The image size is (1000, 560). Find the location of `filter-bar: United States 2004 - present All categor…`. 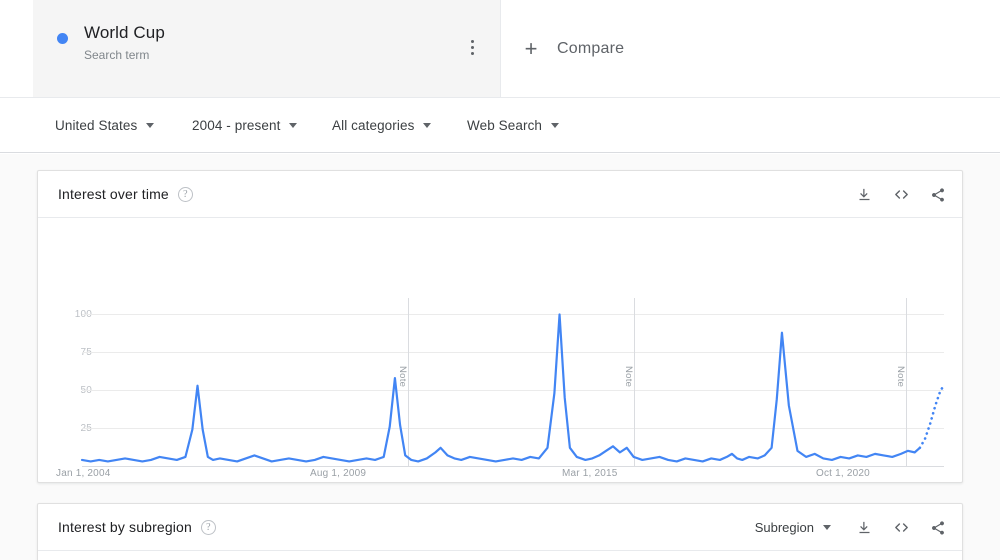

filter-bar: United States 2004 - present All categor… is located at coordinates (500, 125).